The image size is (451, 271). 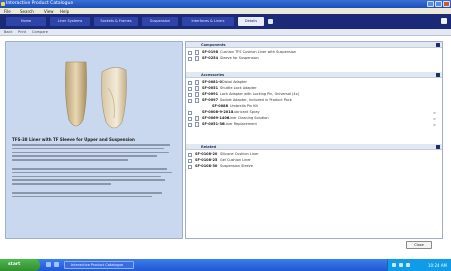 I want to click on item-description: Distal Adapter, so click(x=234, y=82).